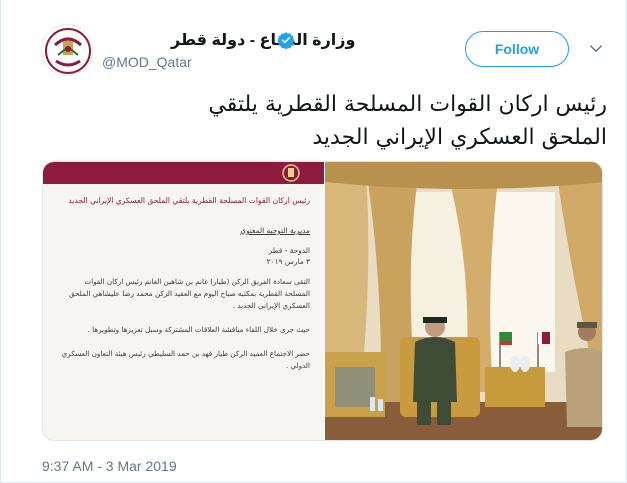 The width and height of the screenshot is (627, 483). What do you see at coordinates (183, 173) in the screenshot?
I see `document-banner` at bounding box center [183, 173].